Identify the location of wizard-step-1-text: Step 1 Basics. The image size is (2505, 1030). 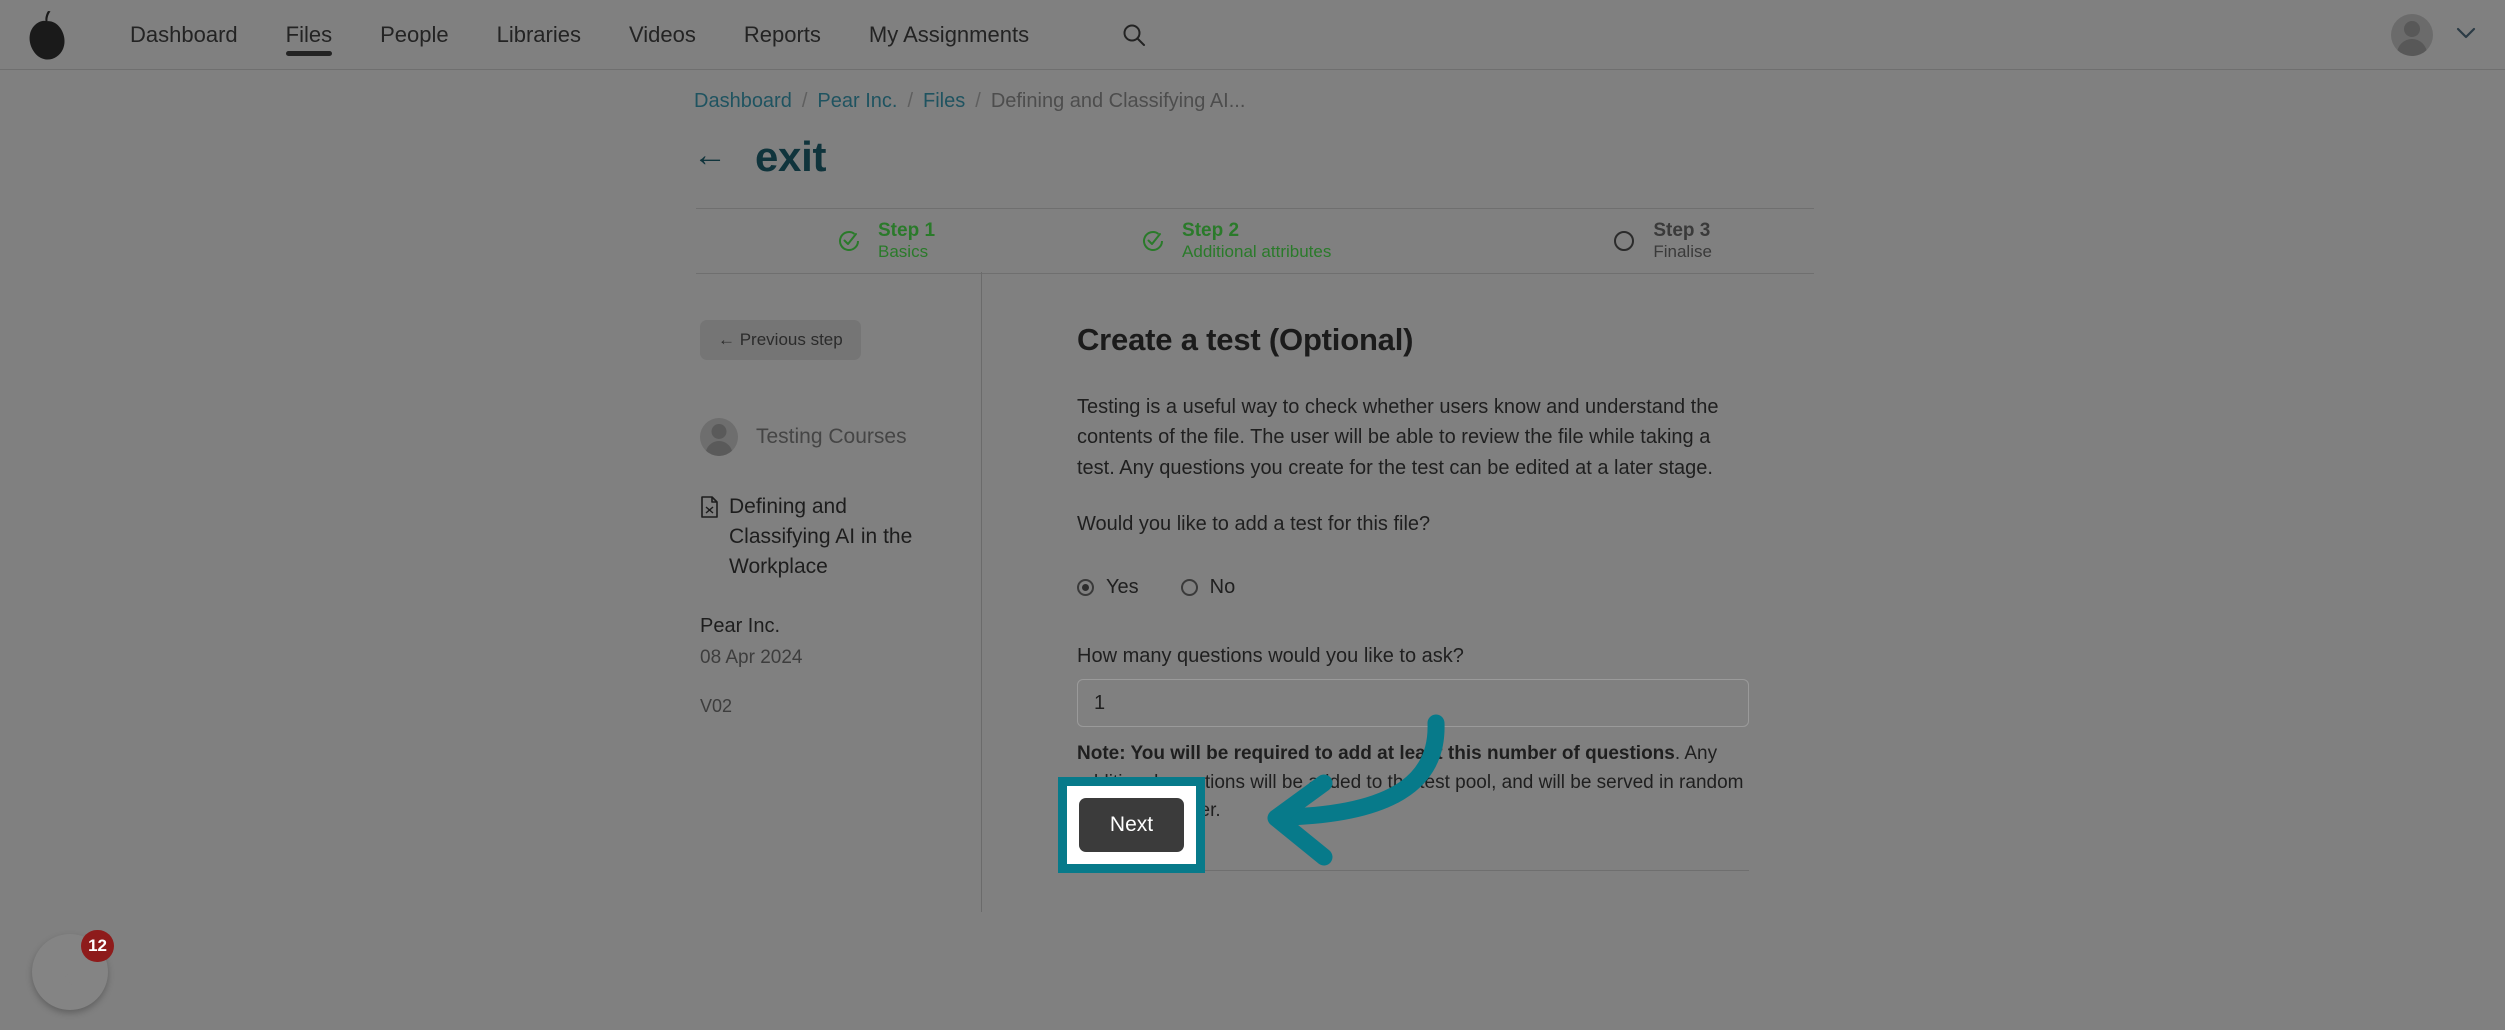
(906, 241).